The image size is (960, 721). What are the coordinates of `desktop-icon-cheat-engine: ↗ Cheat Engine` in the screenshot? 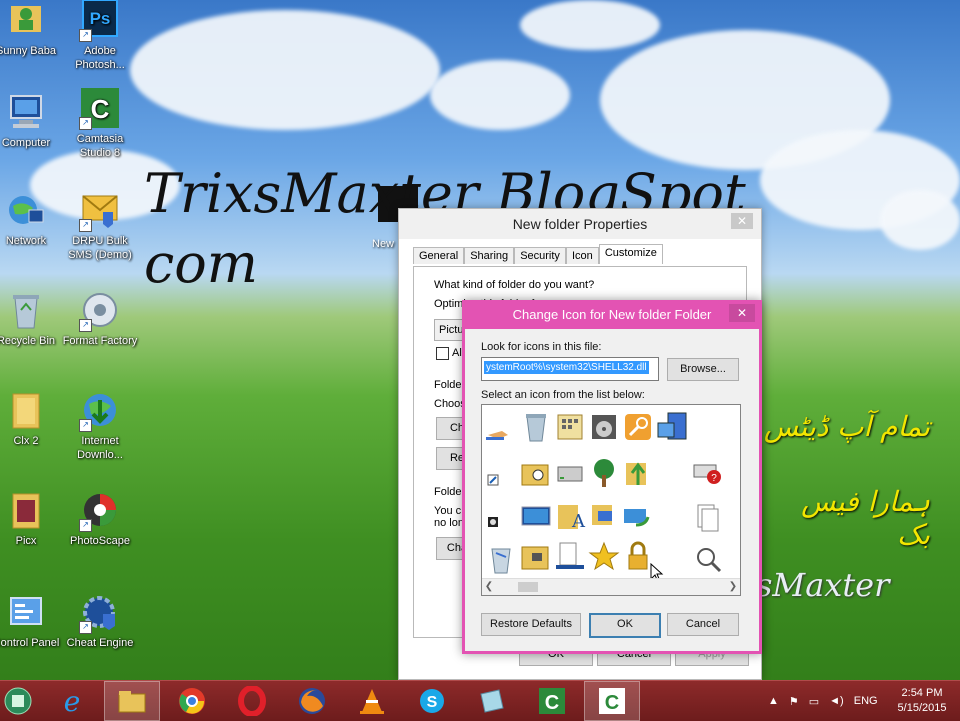 It's located at (100, 621).